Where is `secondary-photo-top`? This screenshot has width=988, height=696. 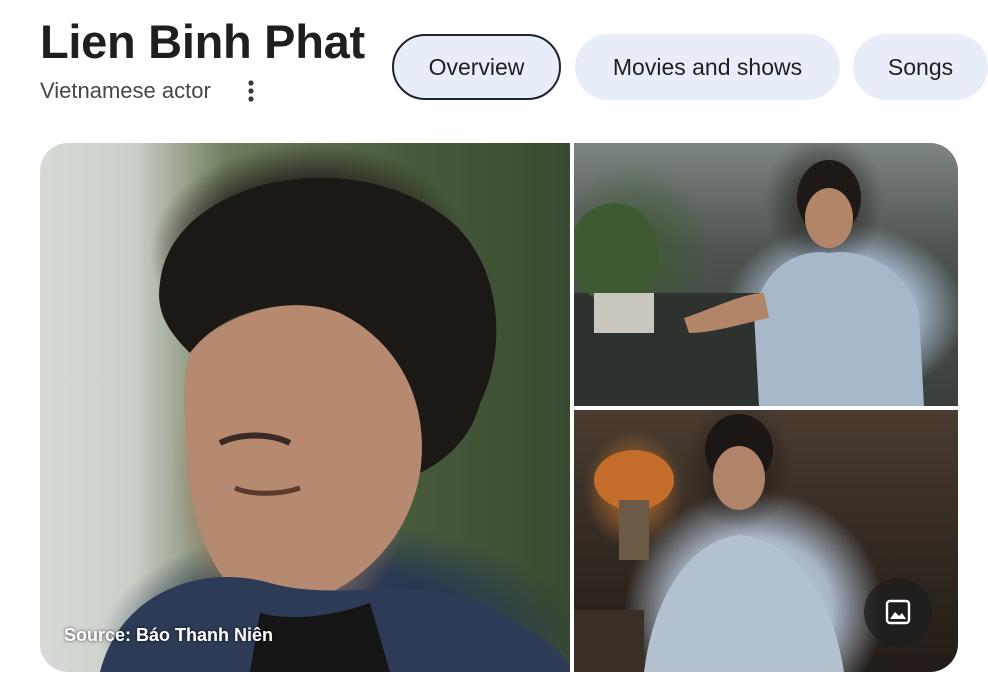 secondary-photo-top is located at coordinates (766, 274).